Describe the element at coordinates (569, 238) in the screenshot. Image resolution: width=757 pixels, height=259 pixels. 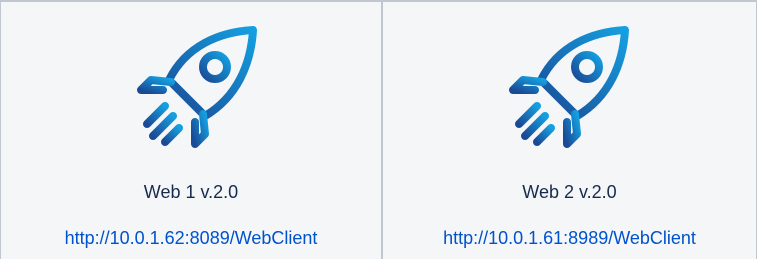
I see `web-client-link: http://10.0.1.61:8989/WebClient` at that location.